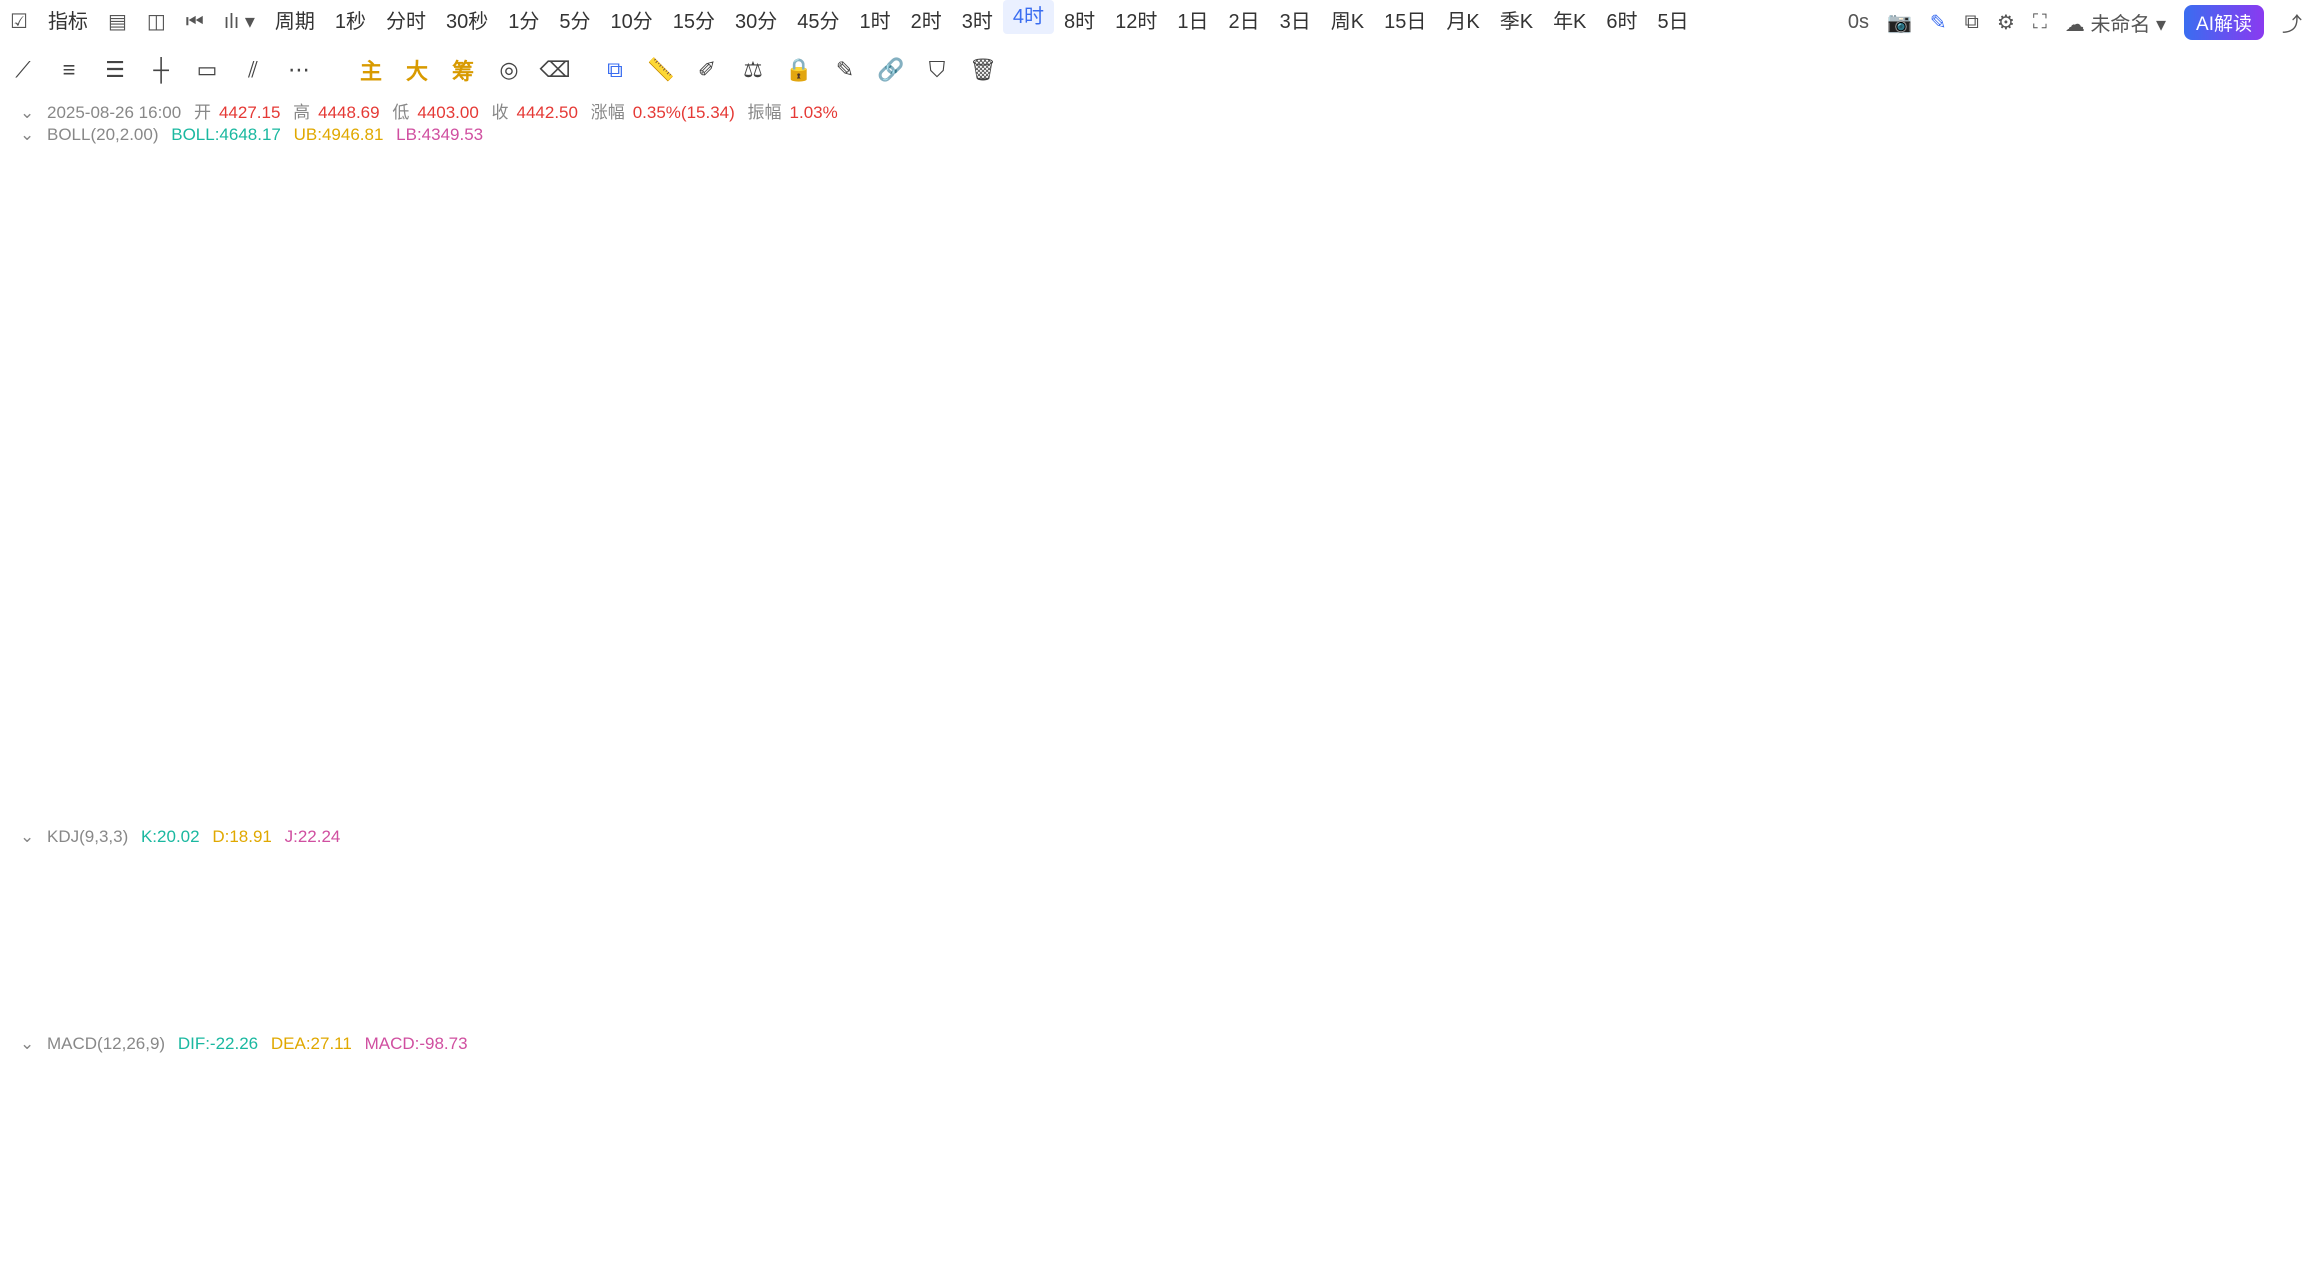 The height and width of the screenshot is (1280, 2312). I want to click on period-15日: 15日, so click(1405, 22).